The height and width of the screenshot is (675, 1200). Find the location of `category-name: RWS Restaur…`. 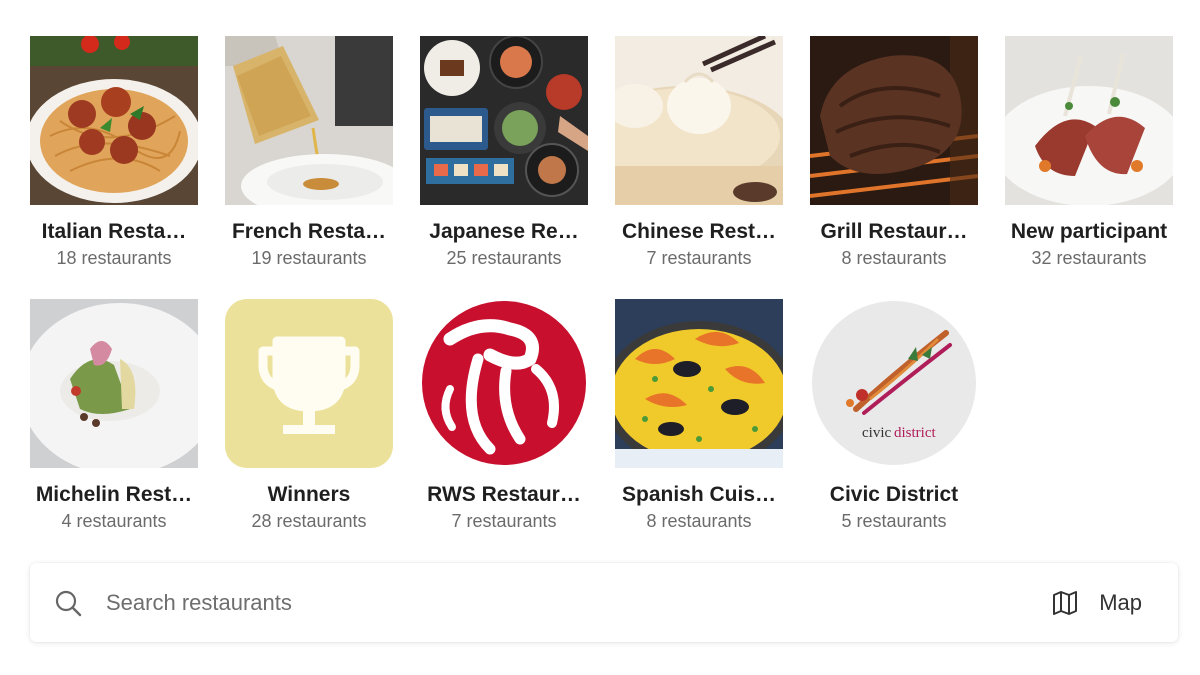

category-name: RWS Restaur… is located at coordinates (504, 494).